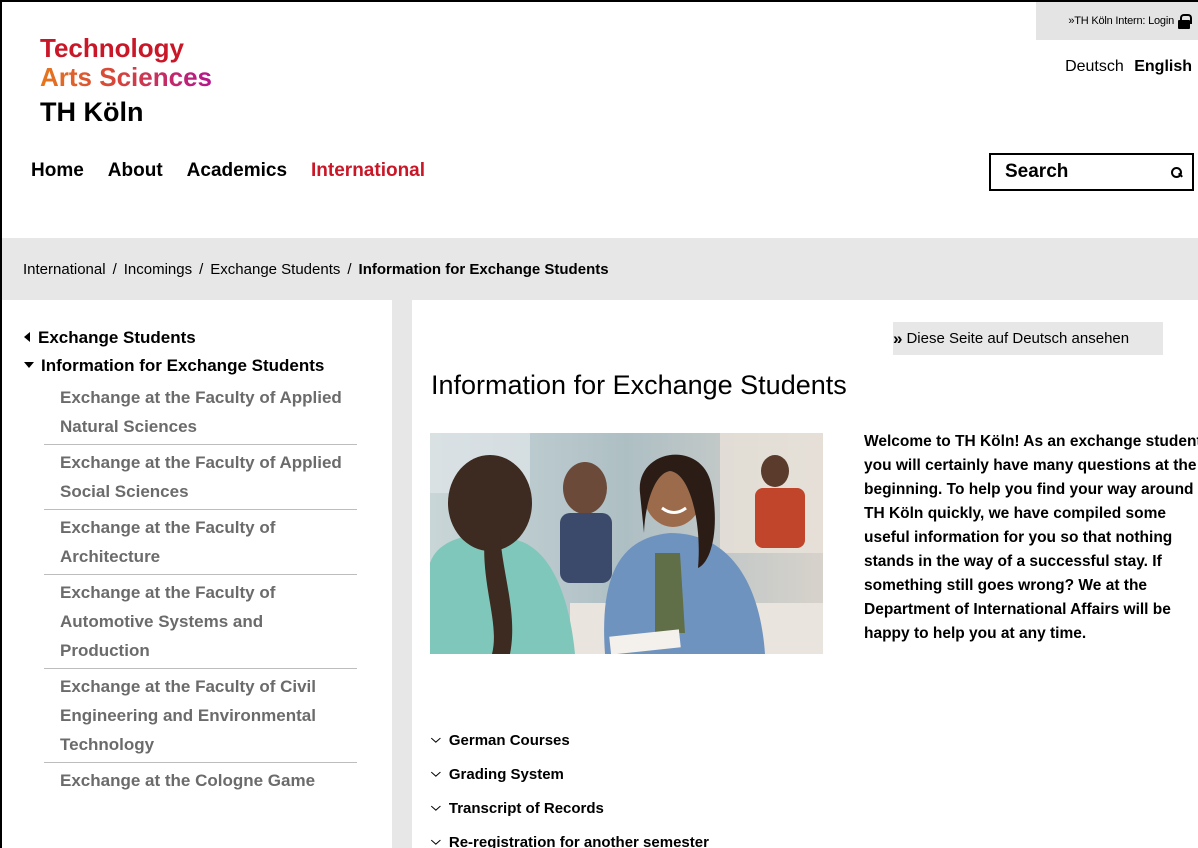 Image resolution: width=1198 pixels, height=848 pixels. What do you see at coordinates (1163, 66) in the screenshot?
I see `language-english: English` at bounding box center [1163, 66].